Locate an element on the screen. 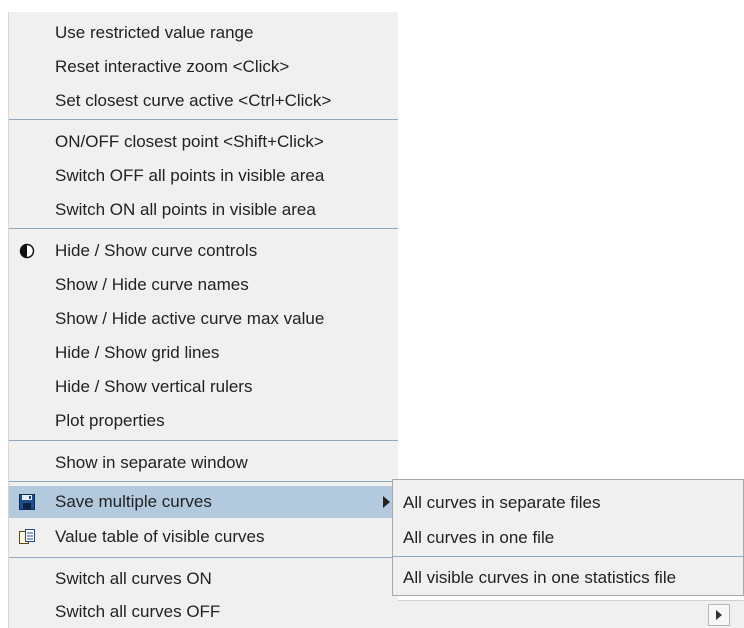  menu-item-label: ON/OFF closest point <Shift+Click> is located at coordinates (189, 141).